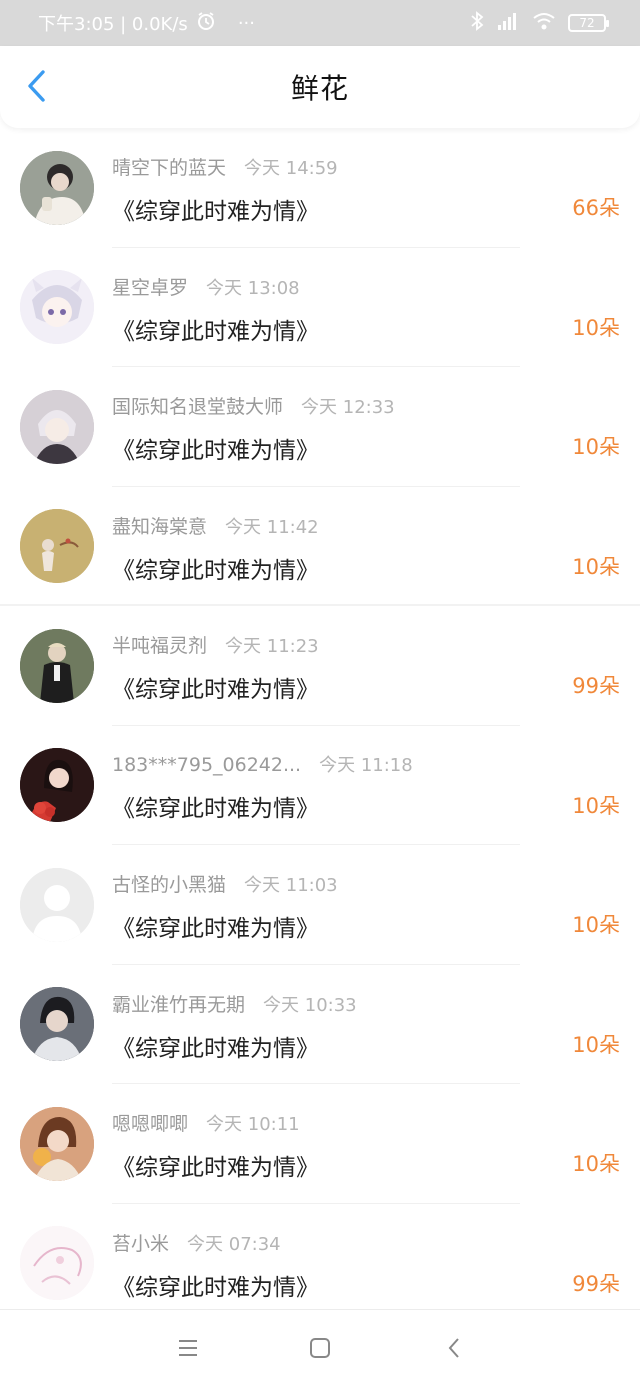 The width and height of the screenshot is (640, 1387). Describe the element at coordinates (150, 1124) in the screenshot. I see `username: 嗯嗯唧唧` at that location.